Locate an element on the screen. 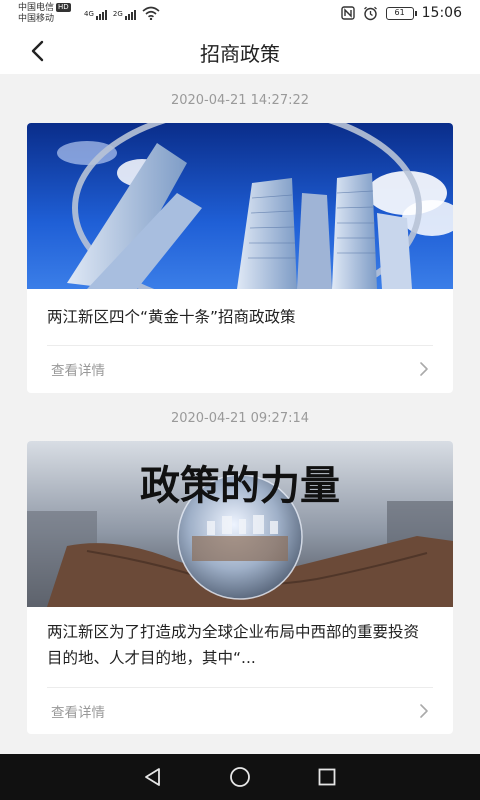 This screenshot has width=480, height=800. network-type-1: 4G is located at coordinates (89, 14).